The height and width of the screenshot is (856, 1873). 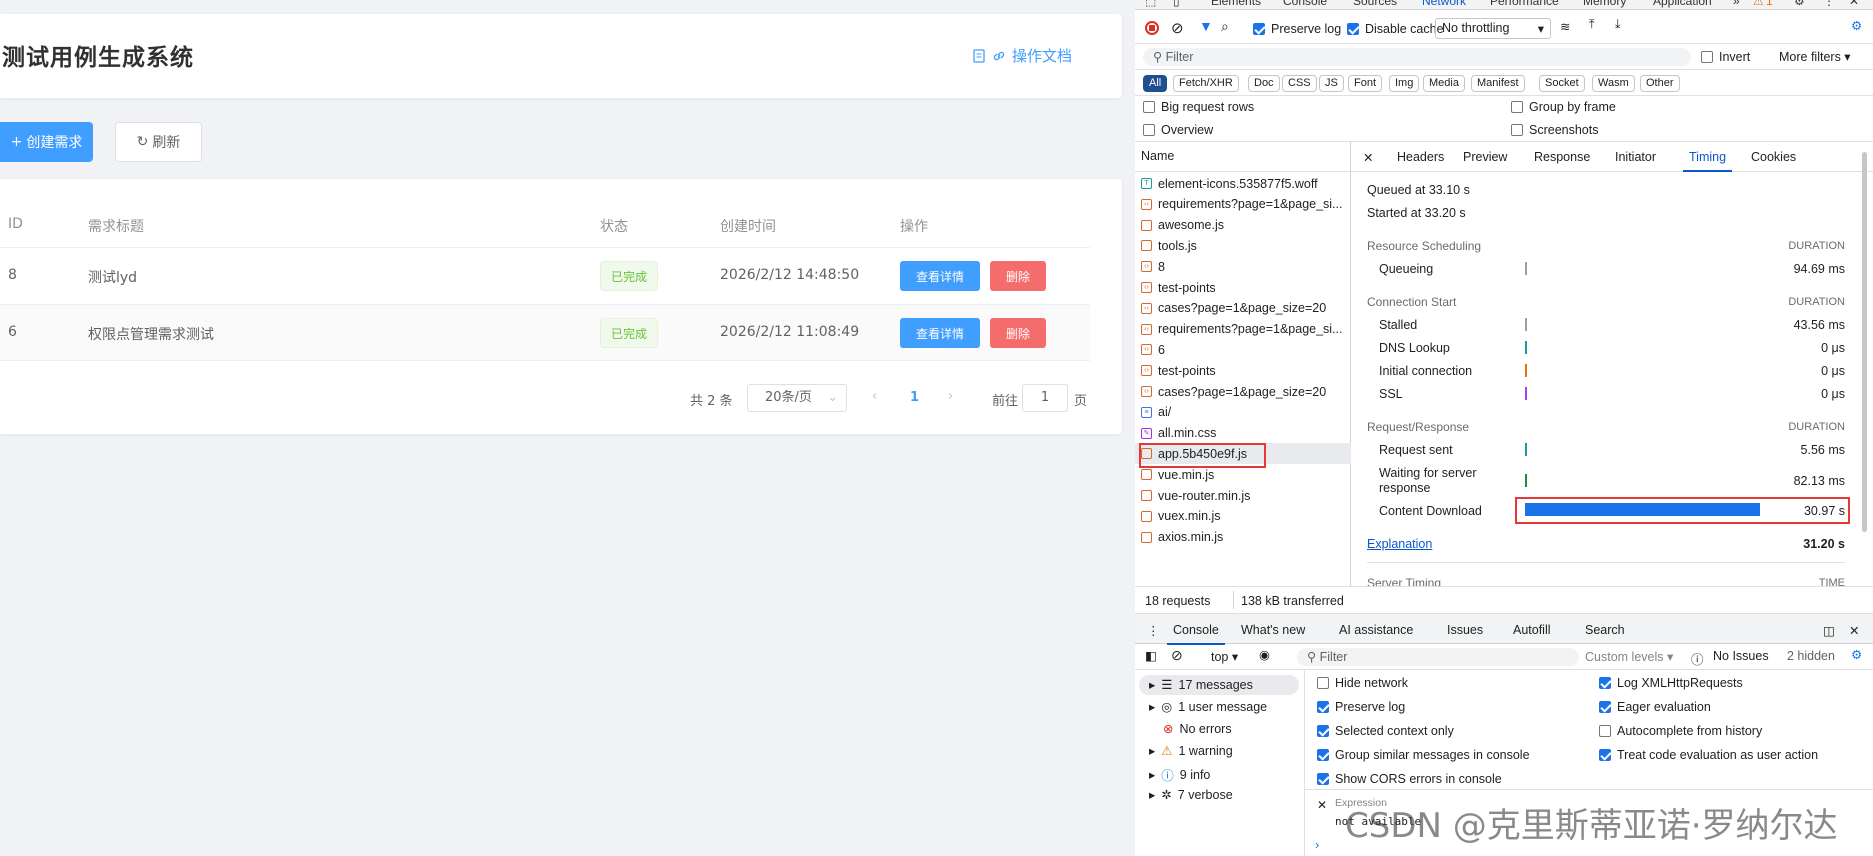 What do you see at coordinates (1554, 130) in the screenshot?
I see `screenshots-checkbox: Screenshots` at bounding box center [1554, 130].